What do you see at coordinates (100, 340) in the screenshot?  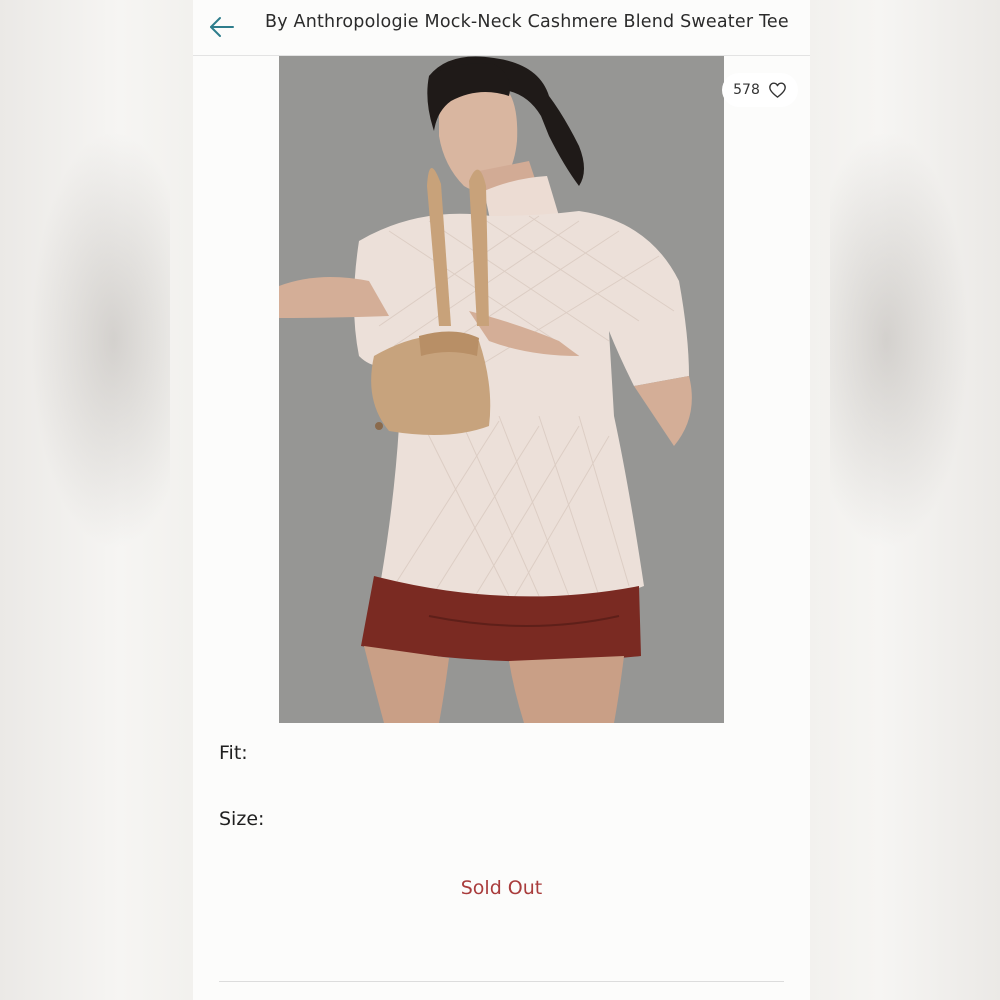 I see `backdrop-blur-left` at bounding box center [100, 340].